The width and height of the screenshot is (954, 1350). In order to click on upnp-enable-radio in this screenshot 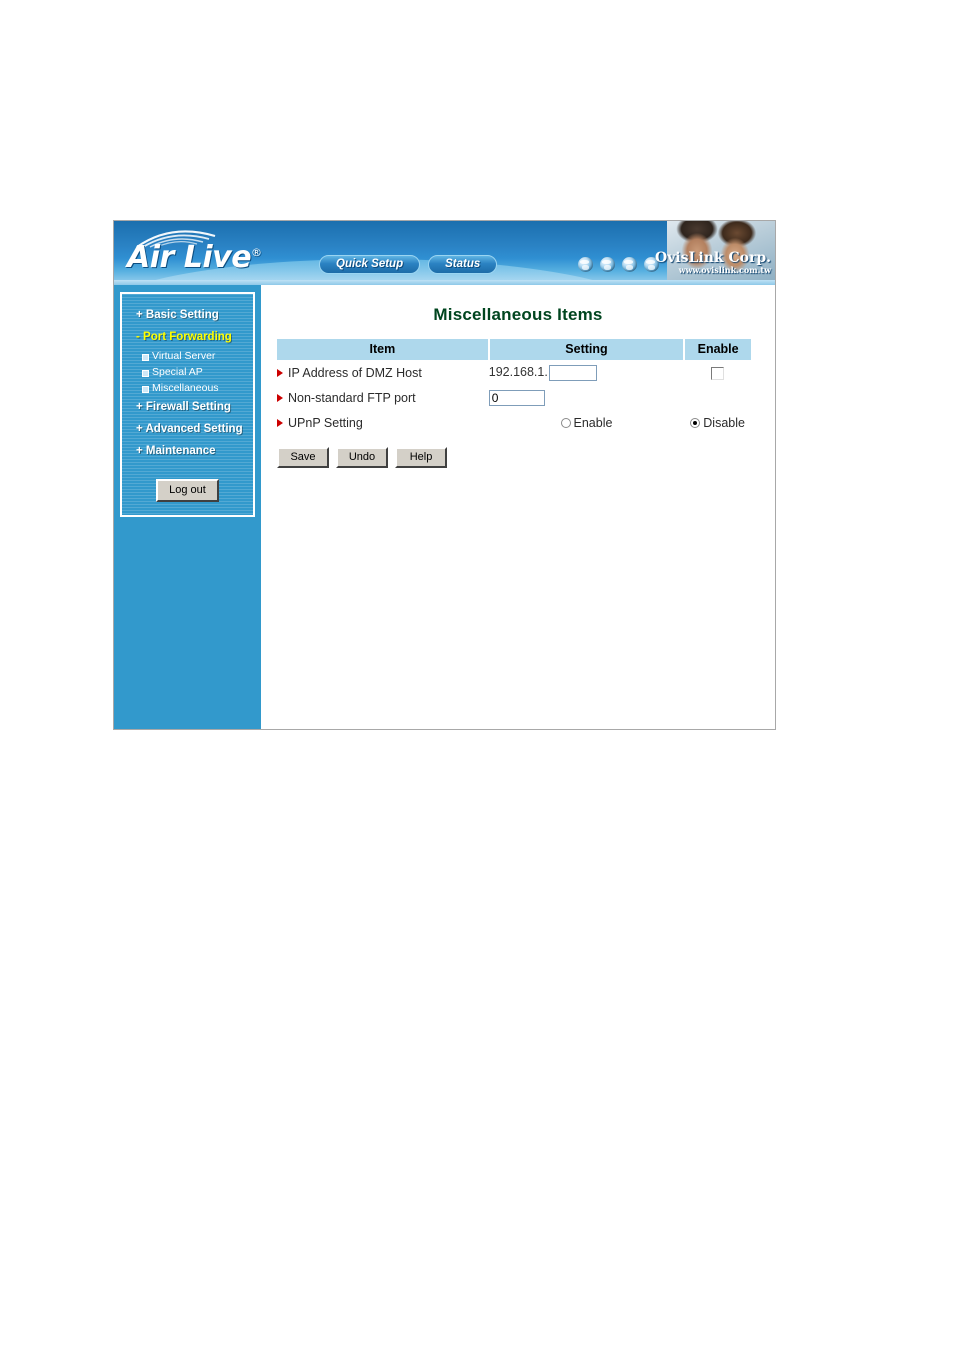, I will do `click(565, 423)`.